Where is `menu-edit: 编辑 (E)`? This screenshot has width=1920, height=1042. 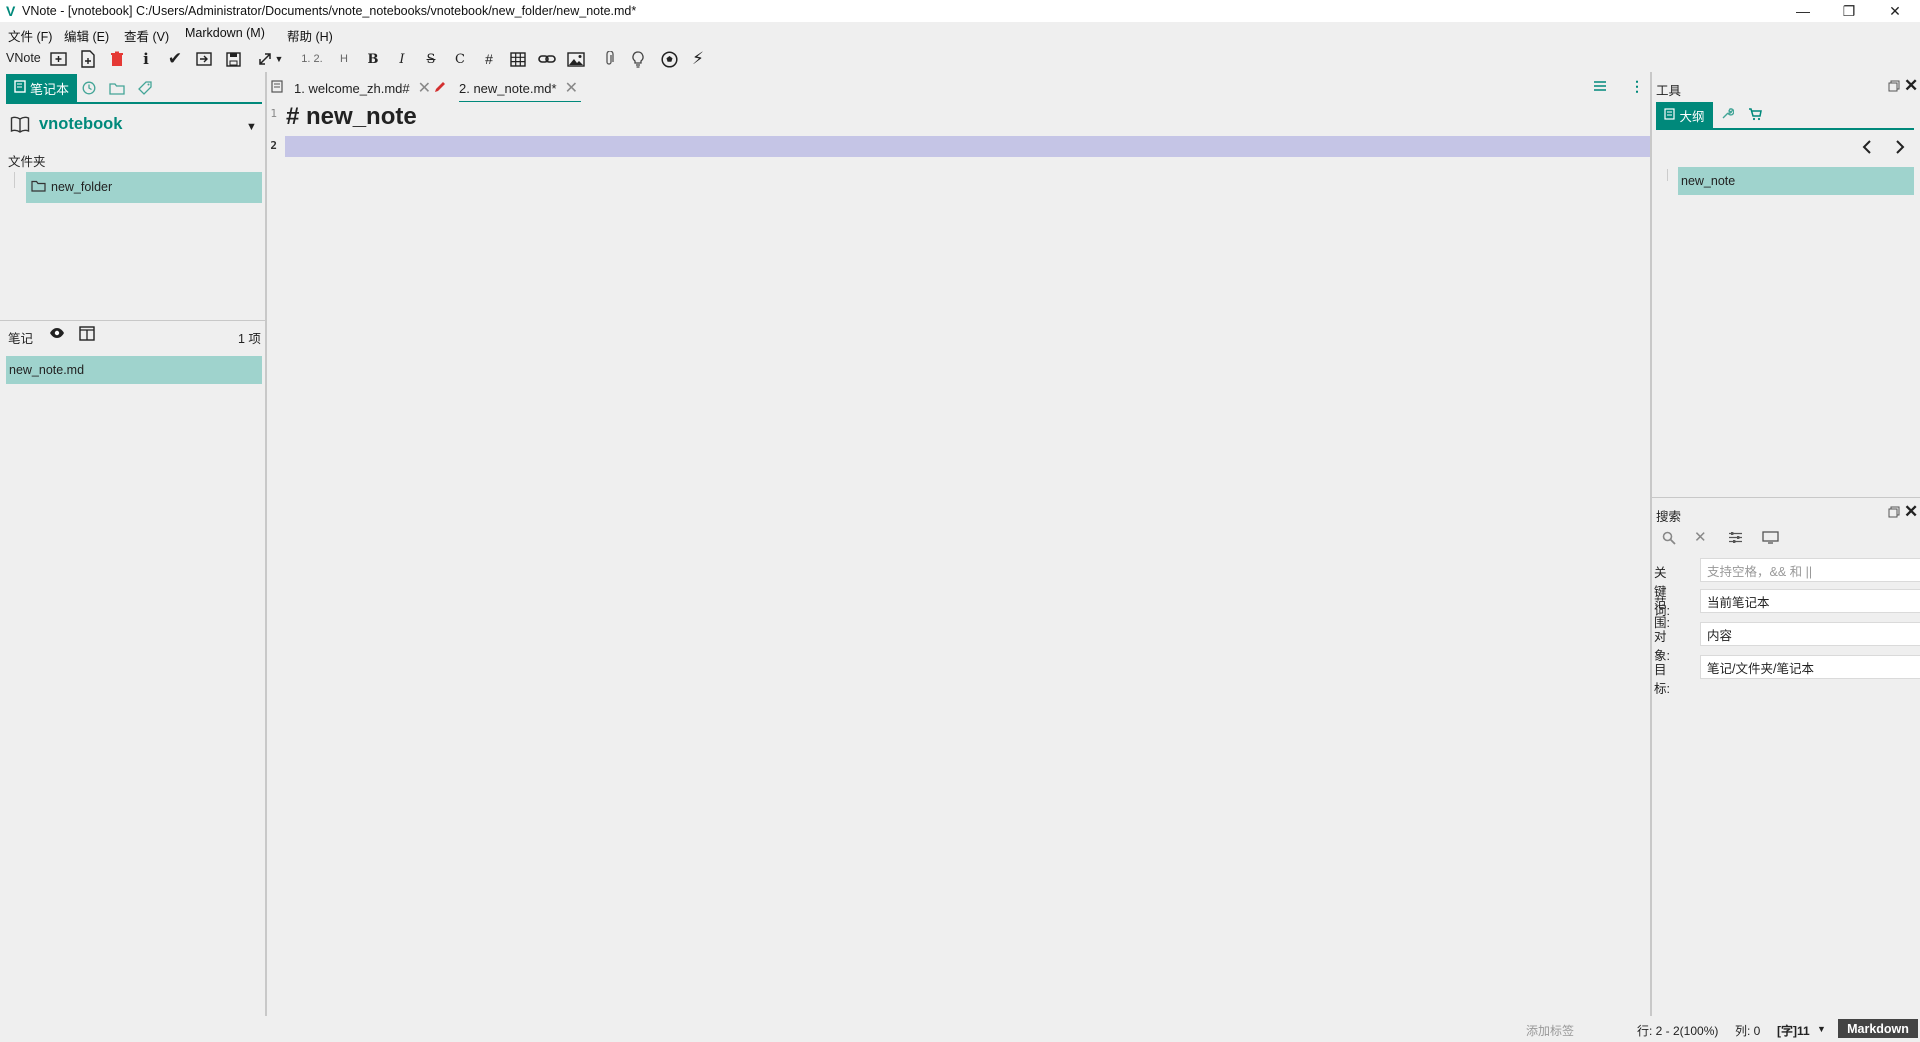
menu-edit: 编辑 (E) is located at coordinates (86, 35).